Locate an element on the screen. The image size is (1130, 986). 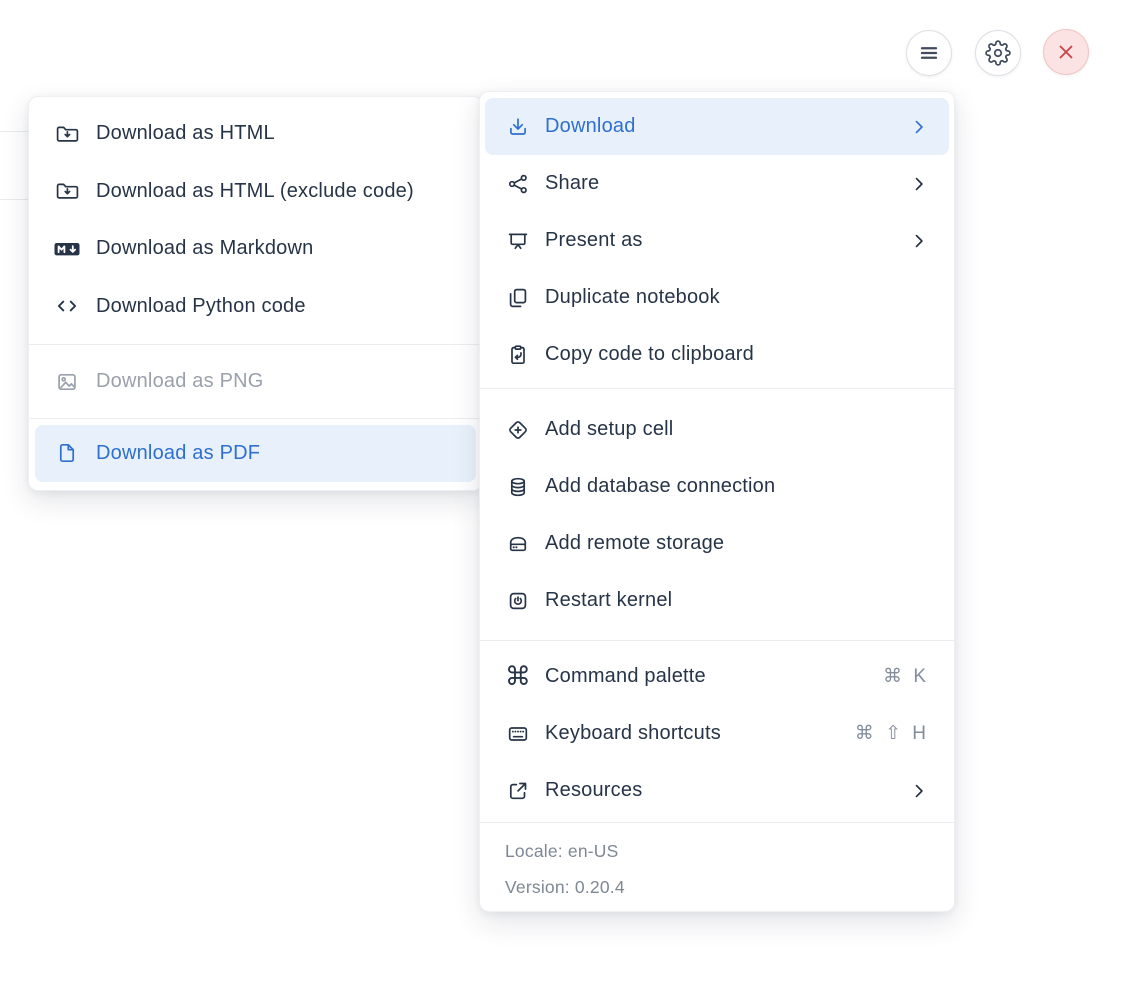
menu-item-label: Add remote storage is located at coordinates (635, 543).